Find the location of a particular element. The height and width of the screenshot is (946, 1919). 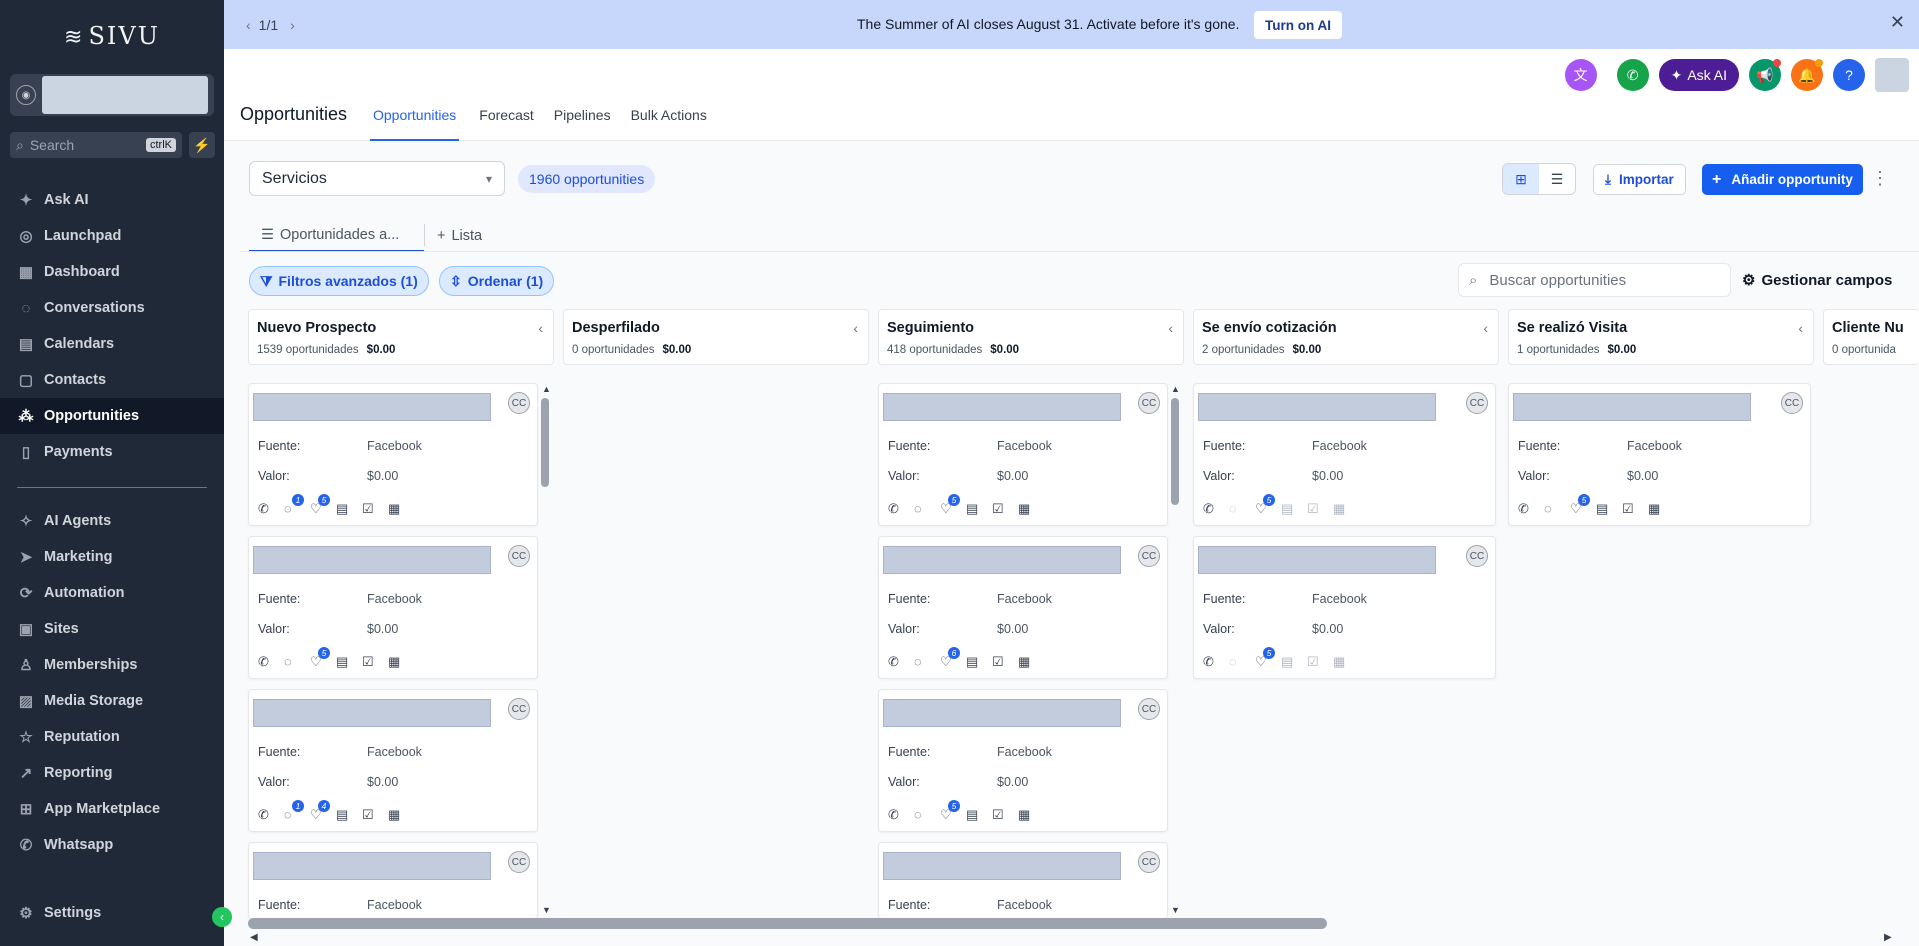

advanced-filters-button: ⧩ Filtros avanzados (1) is located at coordinates (339, 281).